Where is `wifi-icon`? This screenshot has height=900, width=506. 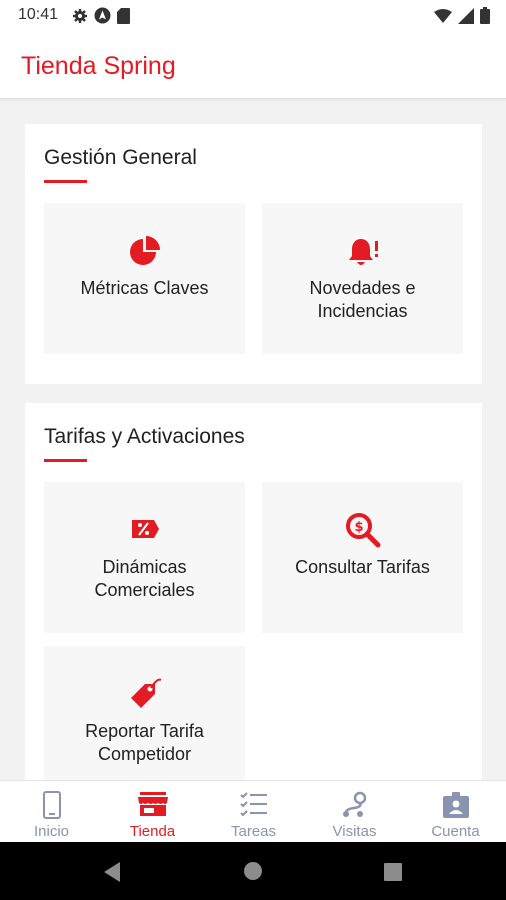 wifi-icon is located at coordinates (443, 18).